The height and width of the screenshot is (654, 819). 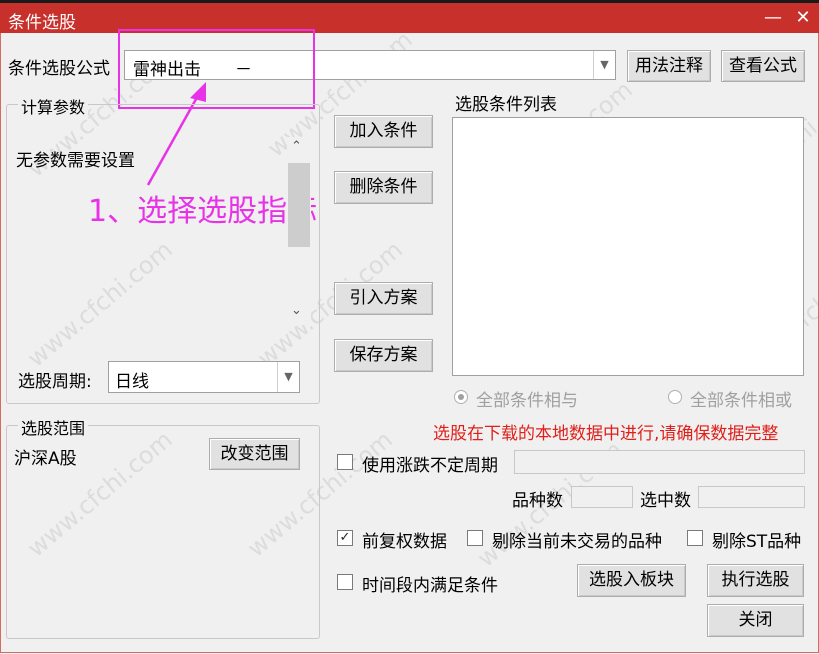 I want to click on exclude-untraded-label: 剔除当前未交易的品种, so click(x=577, y=542).